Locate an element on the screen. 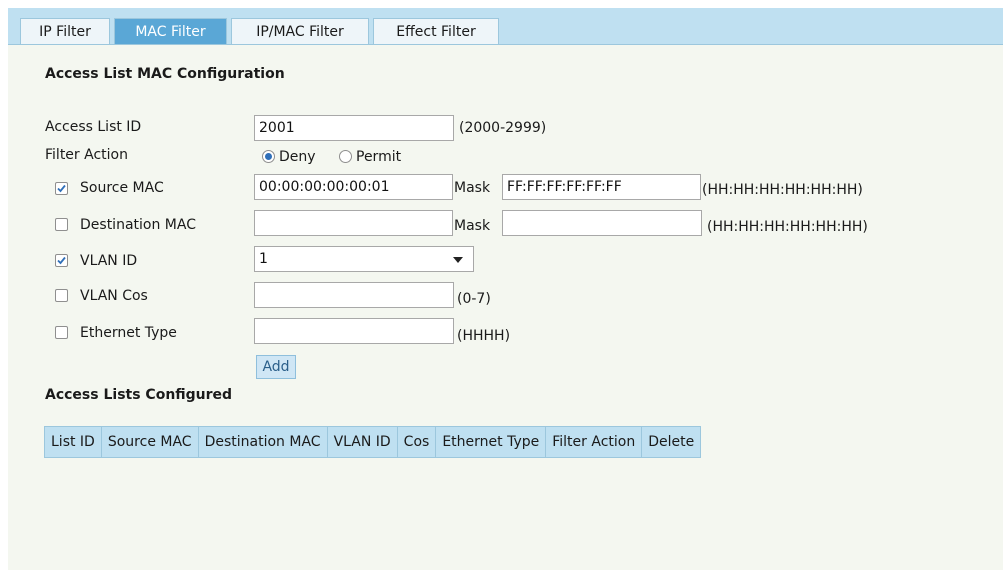 Image resolution: width=1003 pixels, height=570 pixels. column-header: List ID is located at coordinates (73, 442).